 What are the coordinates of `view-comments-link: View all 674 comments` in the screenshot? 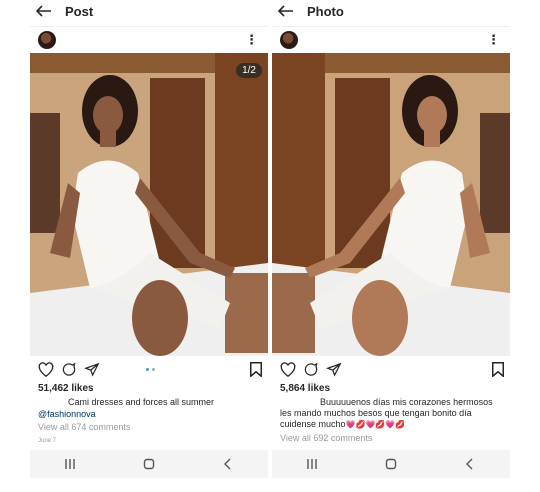 It's located at (151, 427).